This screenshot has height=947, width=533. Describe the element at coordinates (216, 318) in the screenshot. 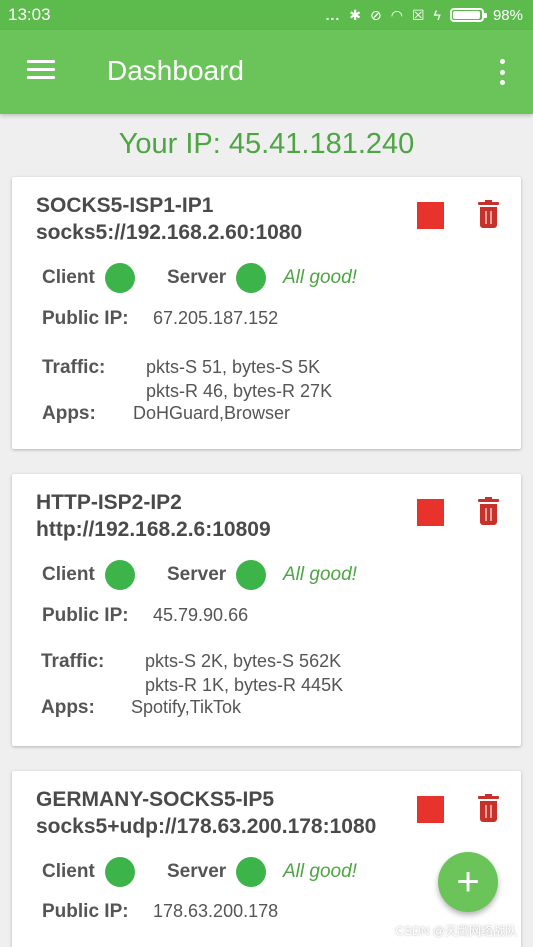

I see `public-ip-value: 67.205.187.152` at that location.